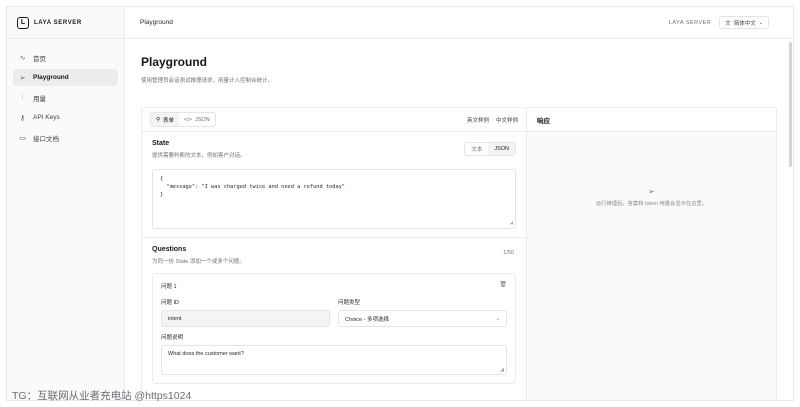 The image size is (800, 407). I want to click on question-id-value: intent, so click(175, 318).